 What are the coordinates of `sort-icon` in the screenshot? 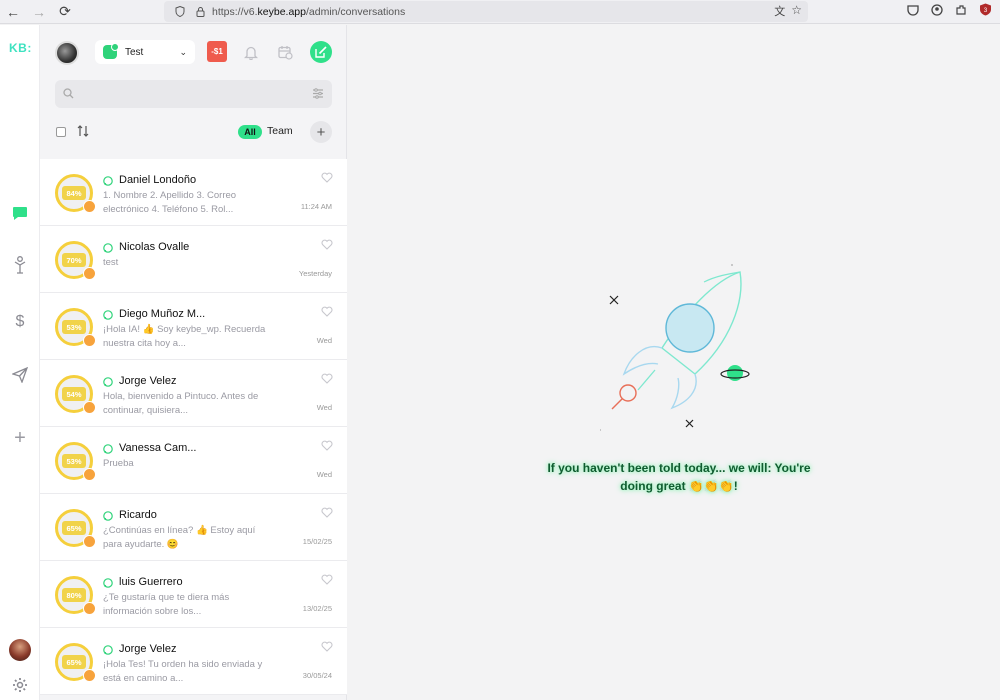 It's located at (83, 131).